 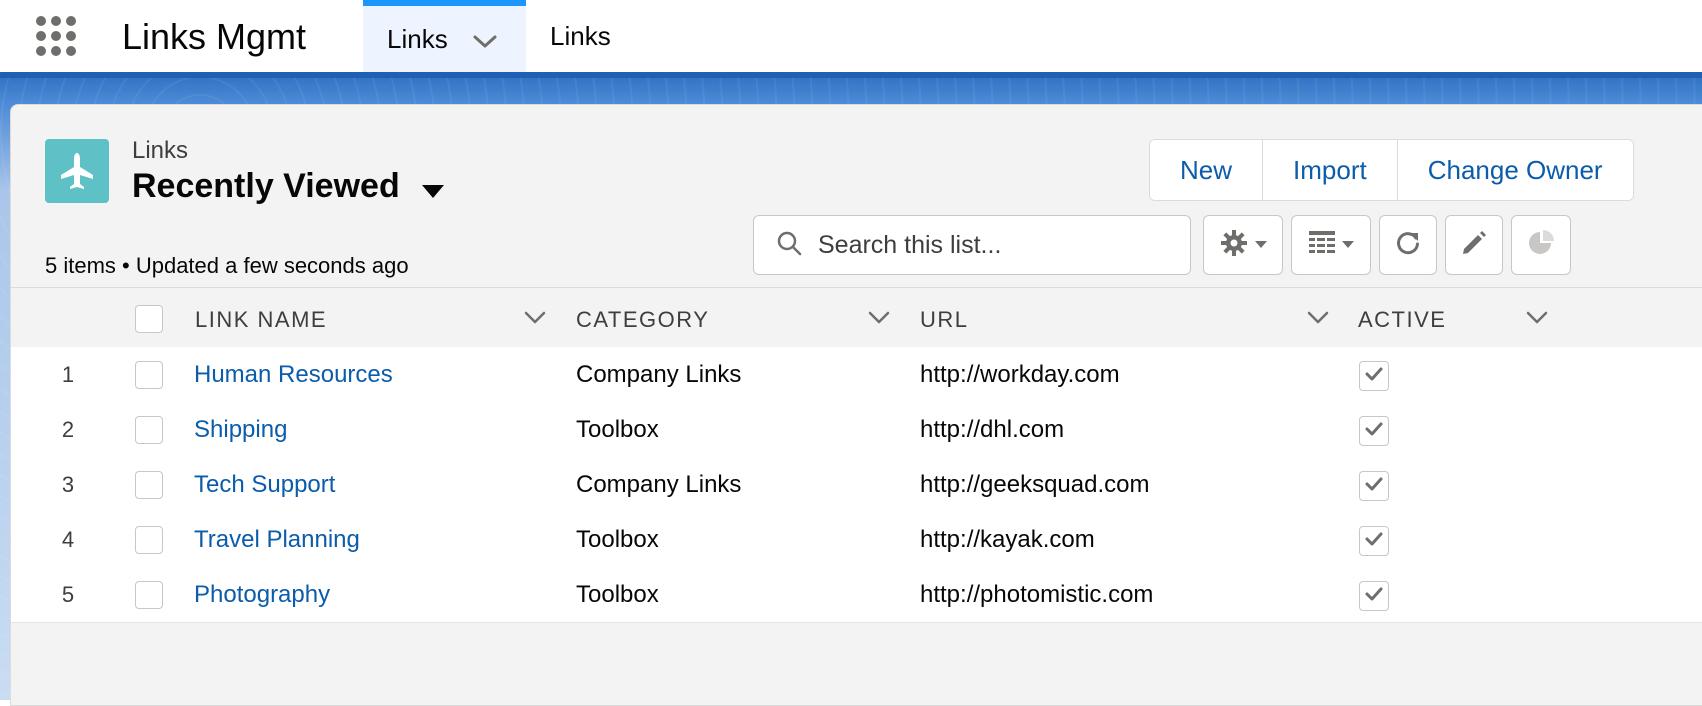 What do you see at coordinates (1207, 170) in the screenshot?
I see `new-button: New` at bounding box center [1207, 170].